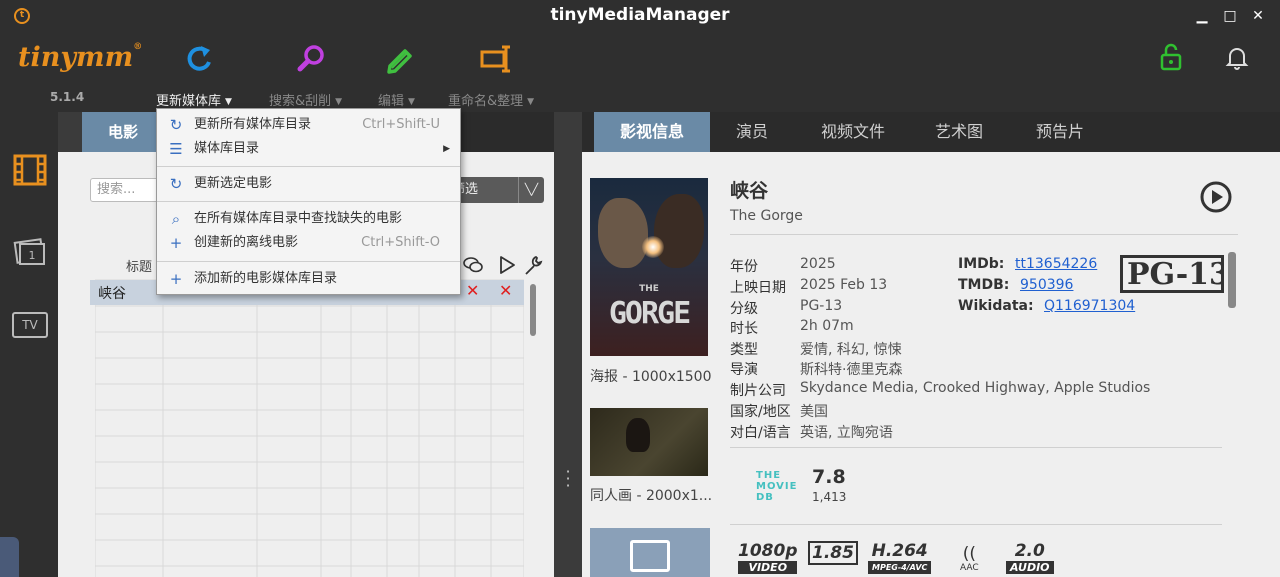 Image resolution: width=1280 pixels, height=577 pixels. Describe the element at coordinates (308, 184) in the screenshot. I see `menu-item-update-selected: ↻ 更新选定电影` at that location.